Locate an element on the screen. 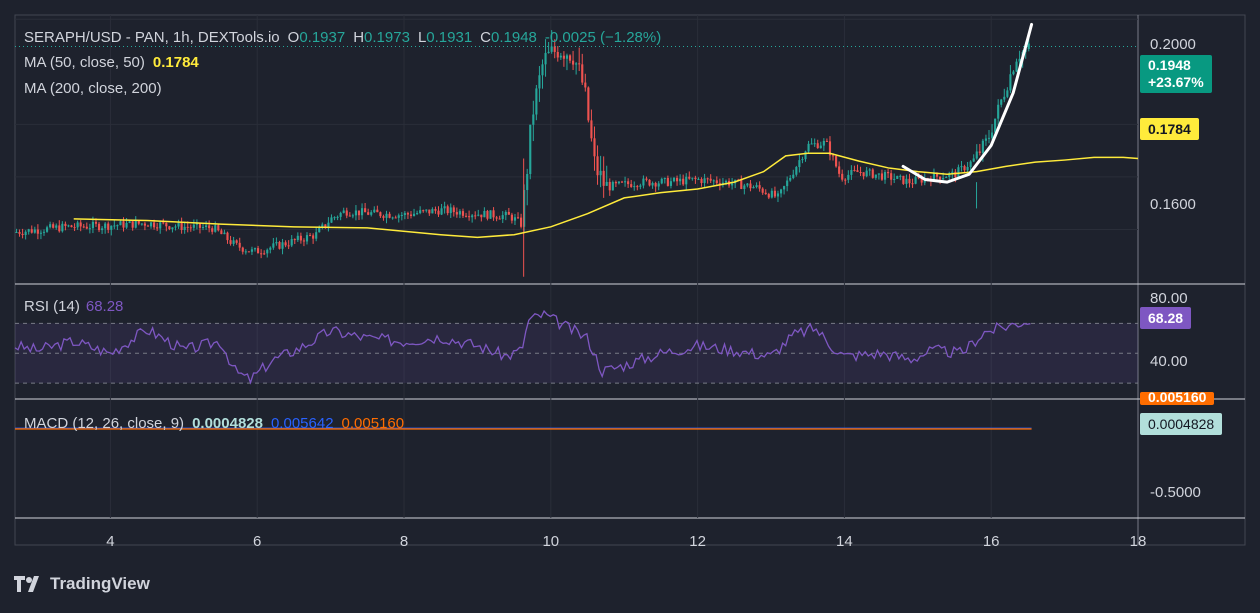  ma50-price-label: 0.1784 is located at coordinates (1169, 129).